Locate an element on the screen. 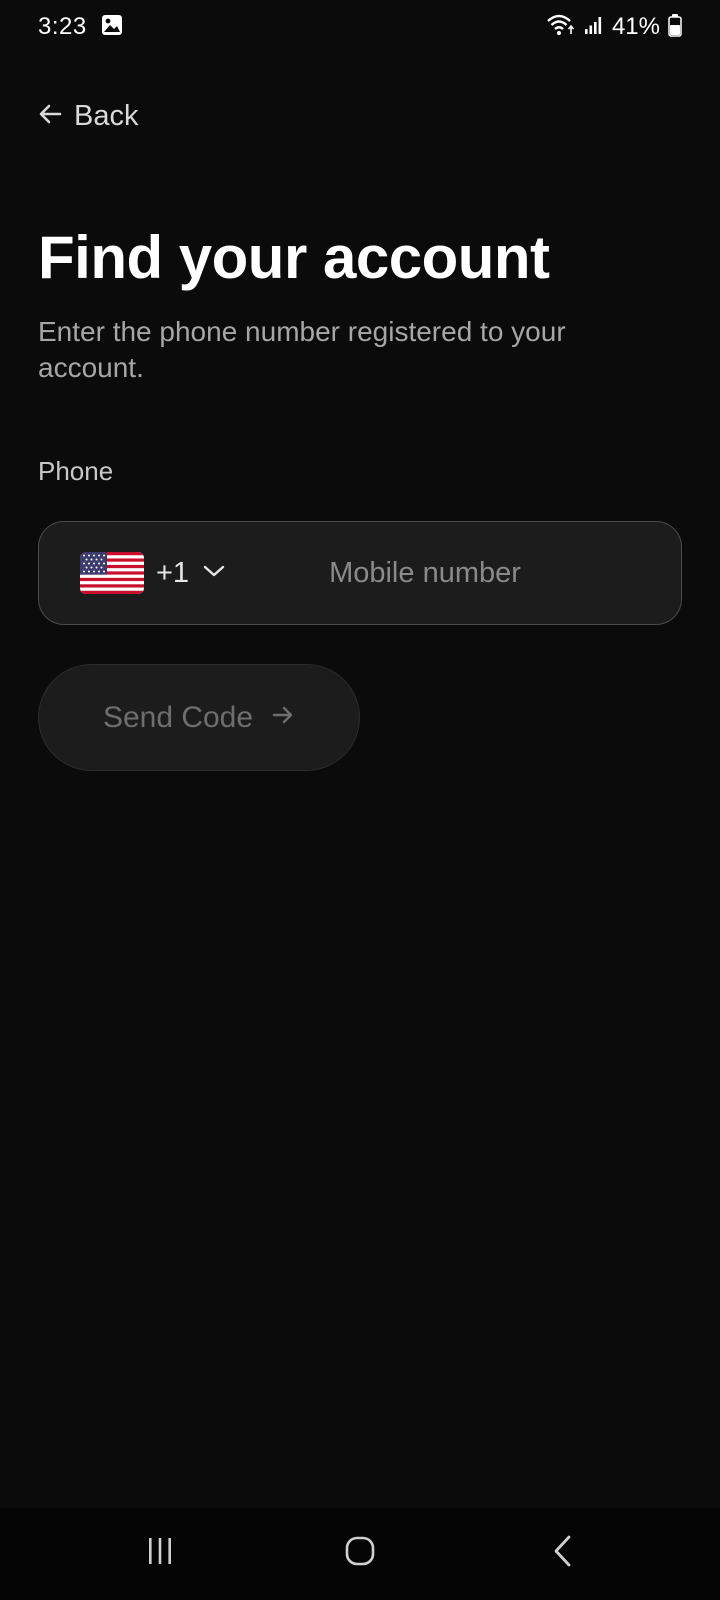 This screenshot has height=1600, width=720. back-icon is located at coordinates (563, 1553).